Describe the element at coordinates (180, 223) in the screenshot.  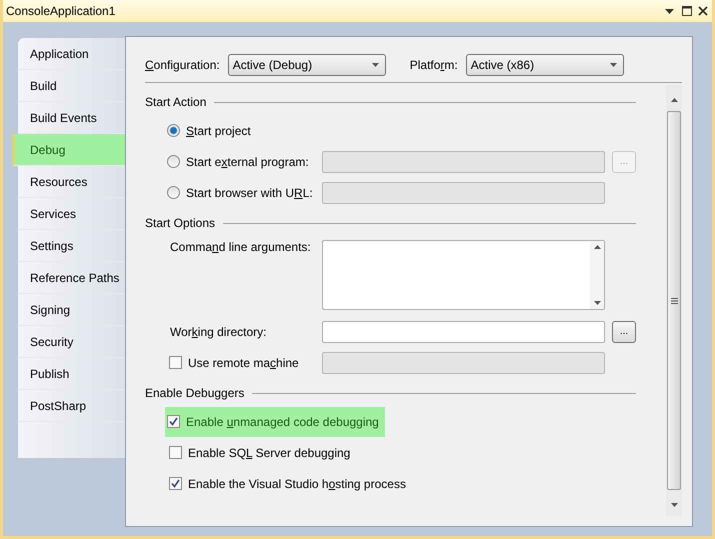
I see `section-title: Start Options` at that location.